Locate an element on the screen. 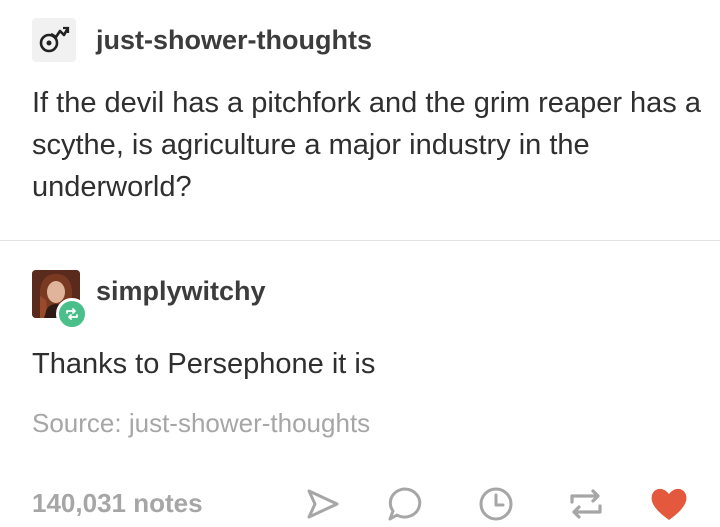 Image resolution: width=720 pixels, height=527 pixels. reblog-button is located at coordinates (586, 504).